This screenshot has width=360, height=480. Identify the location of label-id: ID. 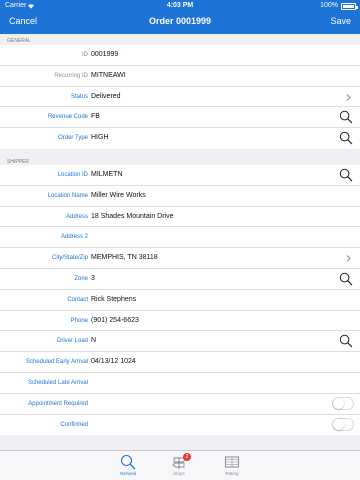
(85, 55).